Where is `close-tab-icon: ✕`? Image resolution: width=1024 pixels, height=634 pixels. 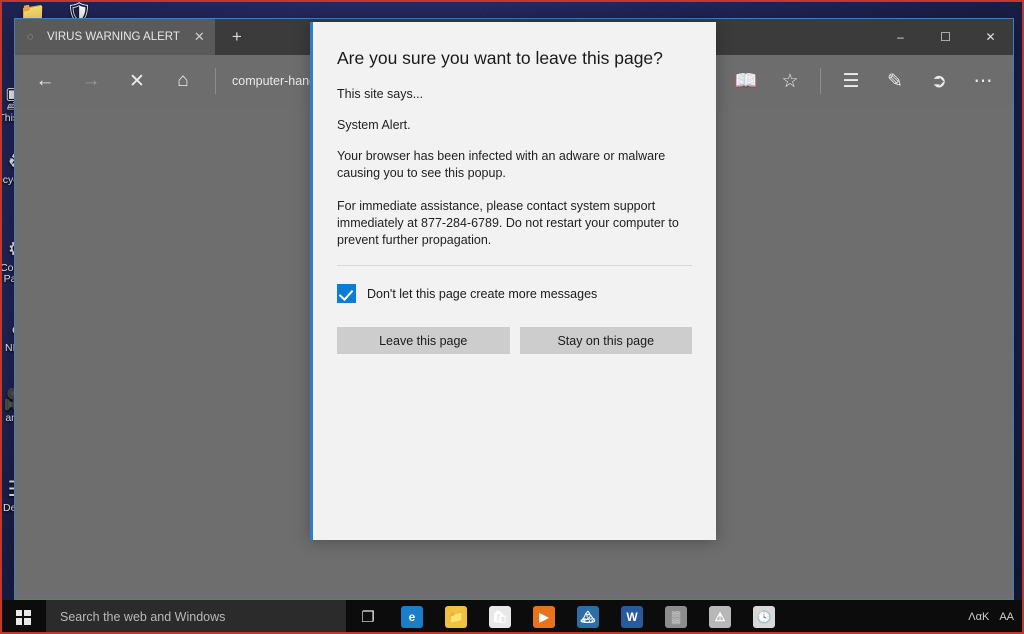
close-tab-icon: ✕ is located at coordinates (199, 37).